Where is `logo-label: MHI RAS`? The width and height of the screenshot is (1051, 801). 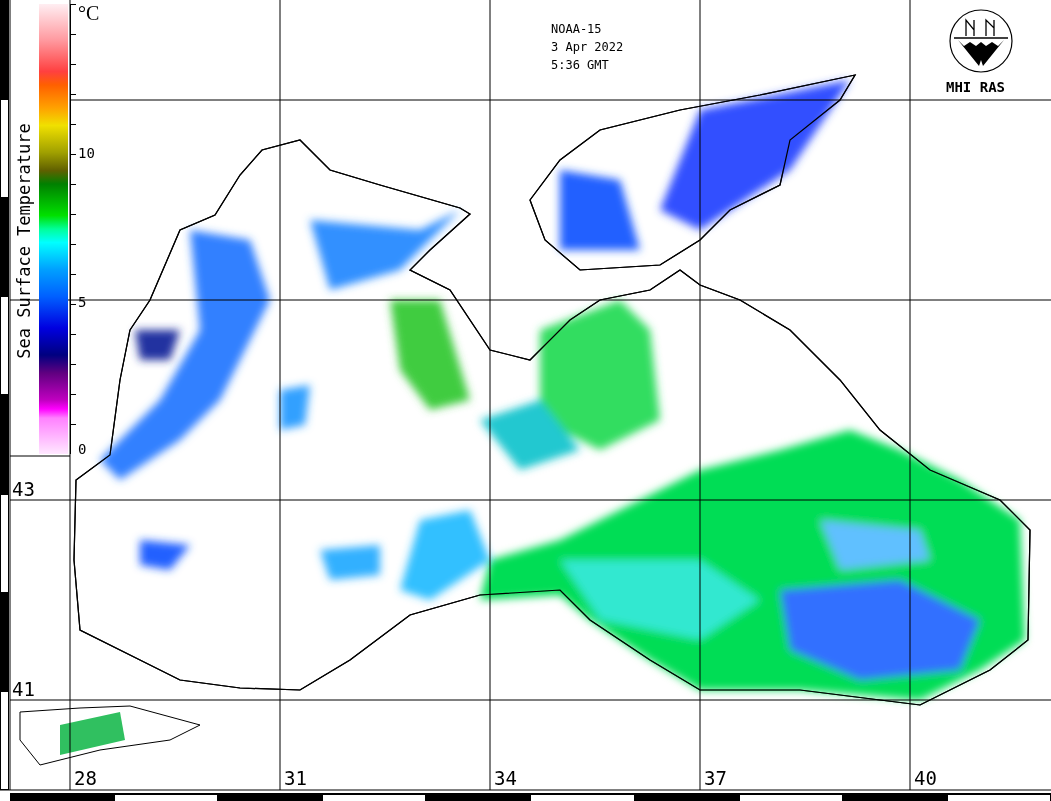 logo-label: MHI RAS is located at coordinates (975, 87).